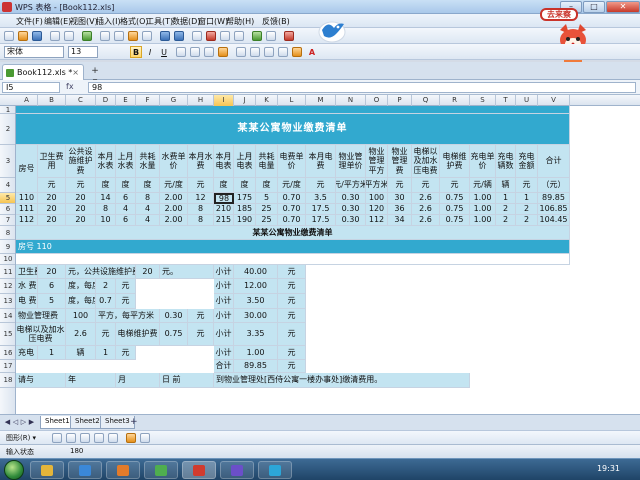 This screenshot has width=640, height=480. I want to click on feedback-icon, so click(289, 36).